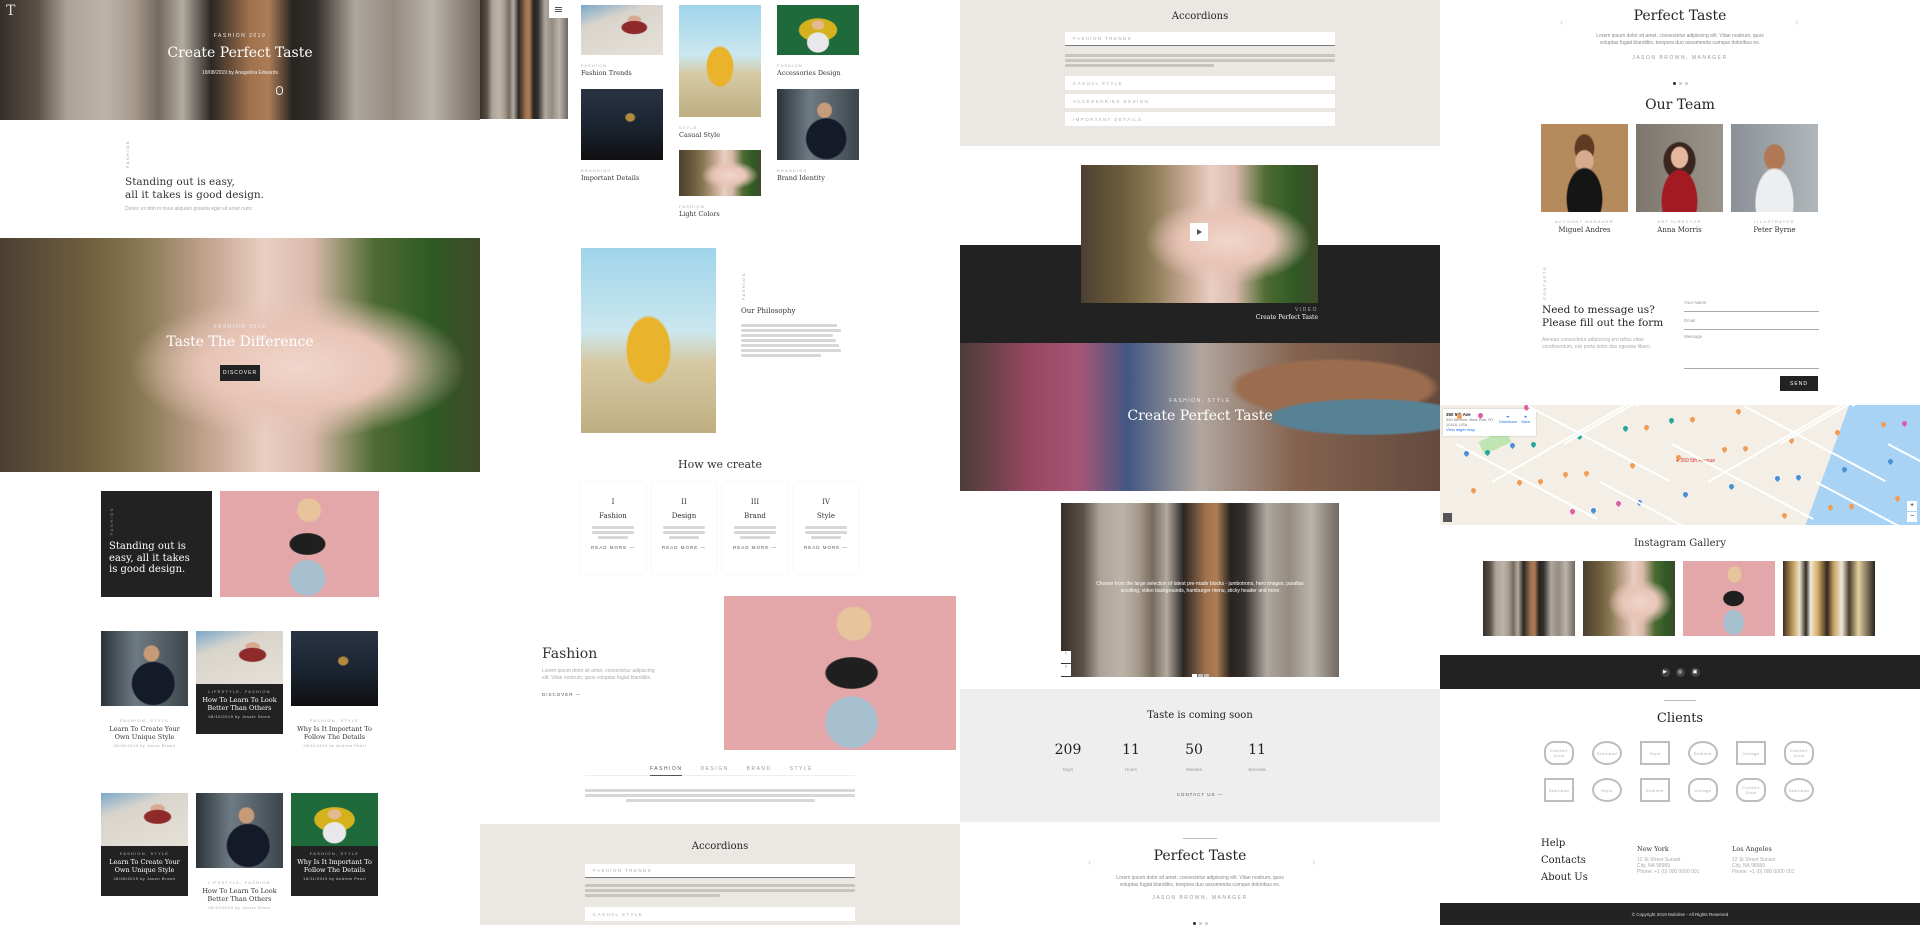 The image size is (1920, 925). I want to click on accordion-item-casual-style: Casual Style, so click(720, 914).